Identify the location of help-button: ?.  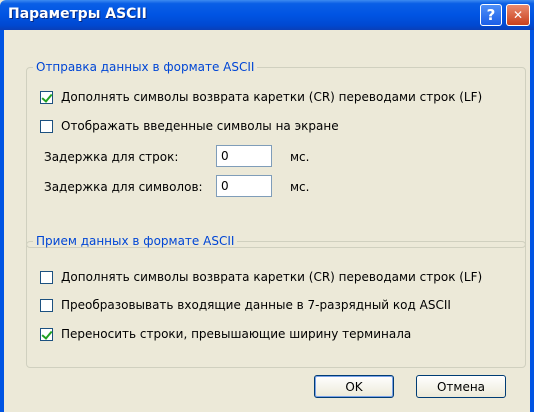
(491, 15).